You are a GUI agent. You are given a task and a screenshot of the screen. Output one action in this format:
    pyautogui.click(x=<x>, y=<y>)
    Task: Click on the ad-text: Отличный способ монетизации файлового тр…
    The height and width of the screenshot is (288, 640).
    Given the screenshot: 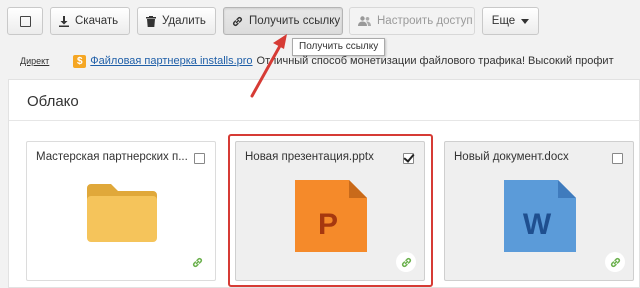 What is the action you would take?
    pyautogui.click(x=435, y=61)
    